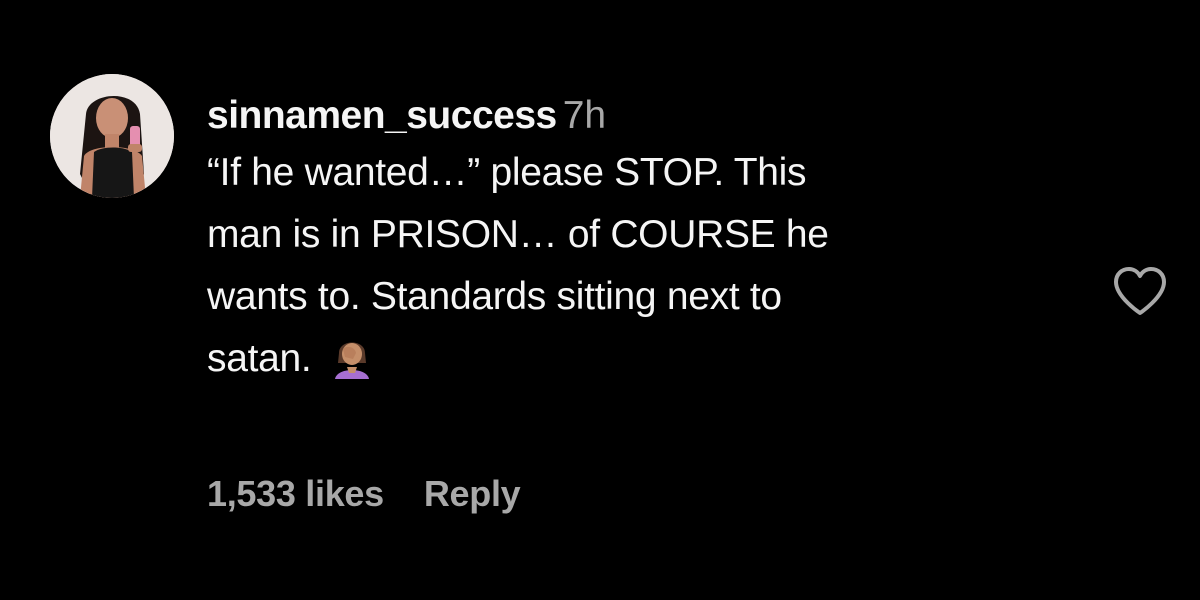 The height and width of the screenshot is (600, 1200). I want to click on likes-count: 1,533 likes, so click(295, 493).